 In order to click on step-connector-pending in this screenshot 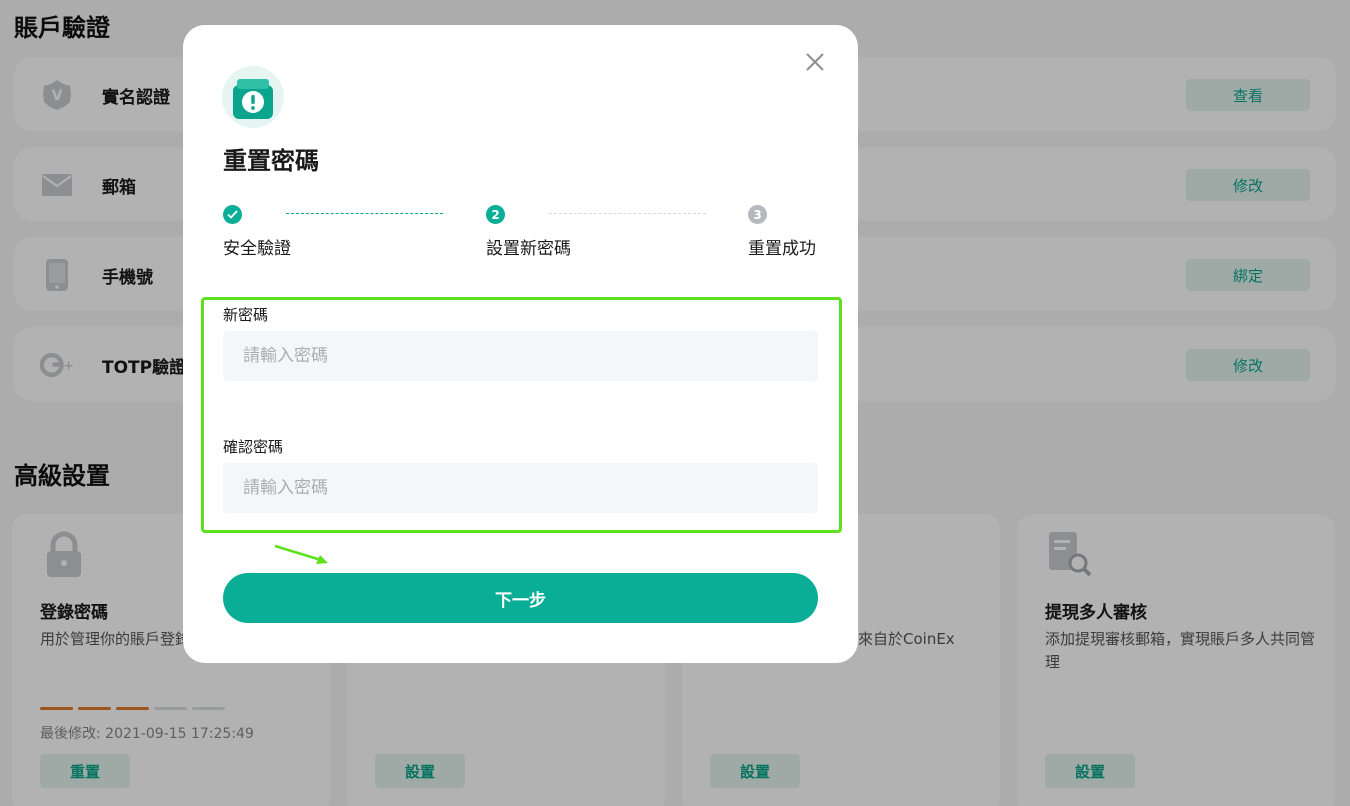, I will do `click(627, 213)`.